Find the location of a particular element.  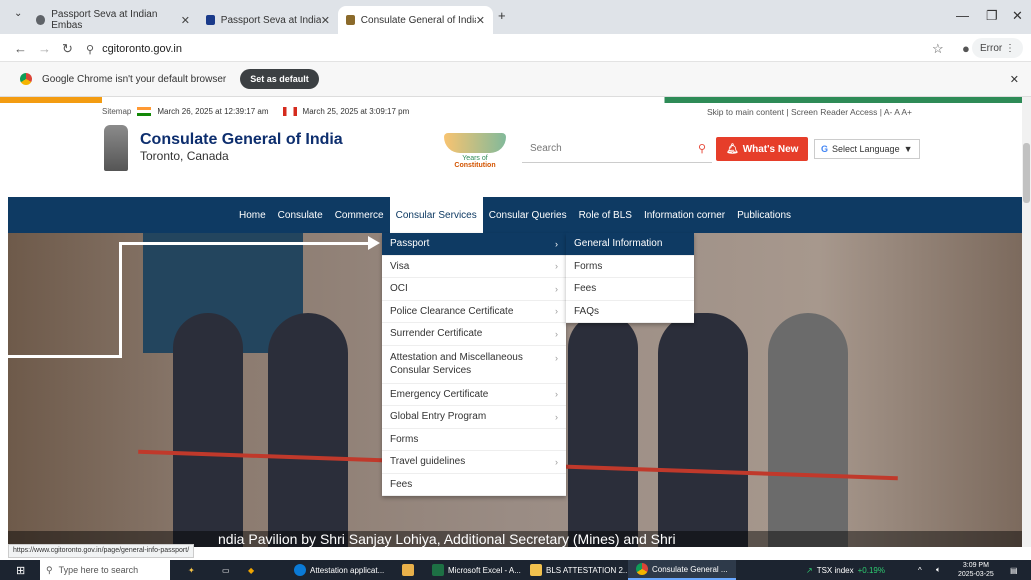

tab-label: Consulate General of India, Toro is located at coordinates (418, 20).